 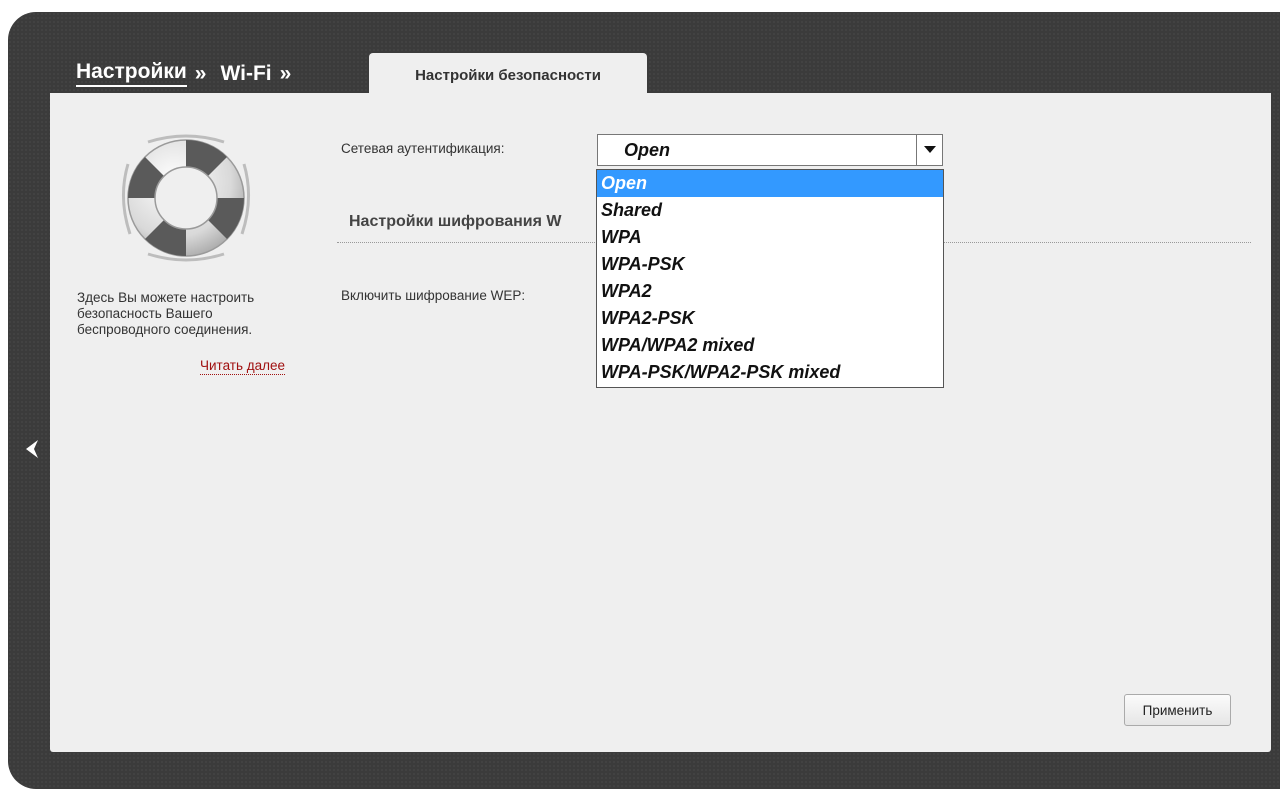 I want to click on breadcrumb: Настройки » Wi-Fi », so click(x=190, y=73).